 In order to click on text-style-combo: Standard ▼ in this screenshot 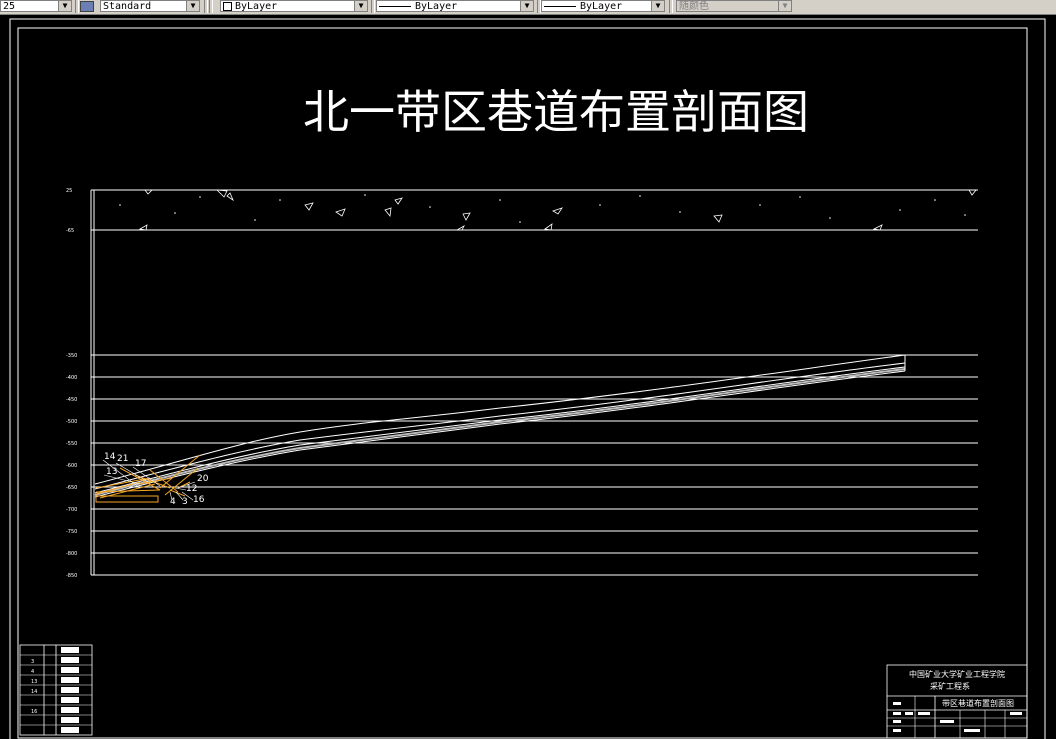, I will do `click(150, 6)`.